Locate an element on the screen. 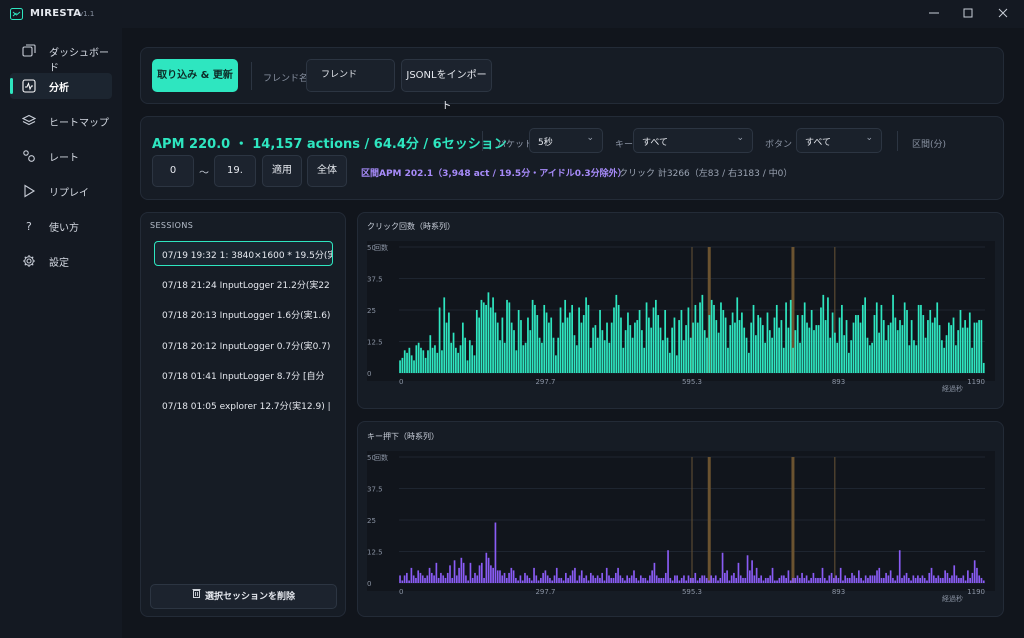  divider is located at coordinates (897, 141).